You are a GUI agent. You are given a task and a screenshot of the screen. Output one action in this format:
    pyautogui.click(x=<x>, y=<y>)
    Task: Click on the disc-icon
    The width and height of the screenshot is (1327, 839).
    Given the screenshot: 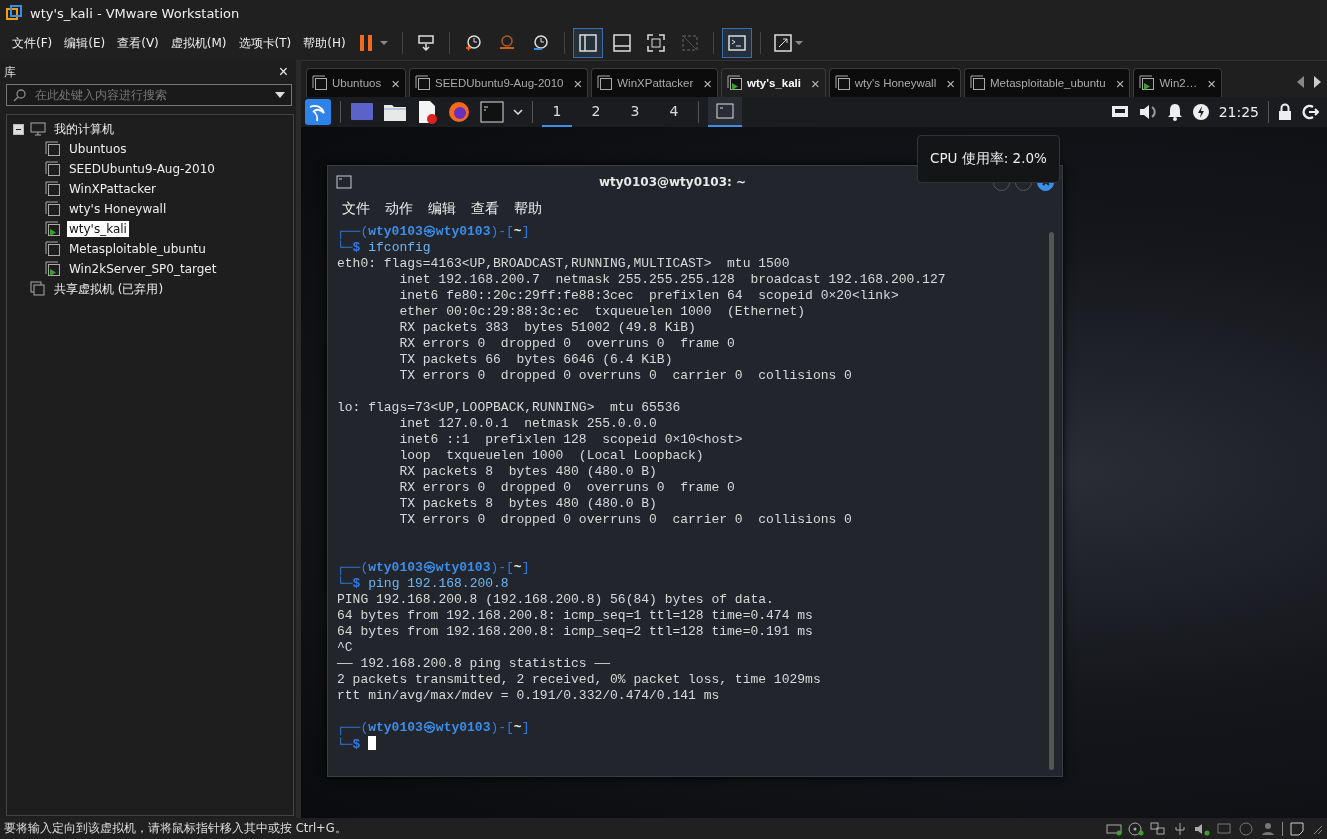 What is the action you would take?
    pyautogui.click(x=1246, y=828)
    